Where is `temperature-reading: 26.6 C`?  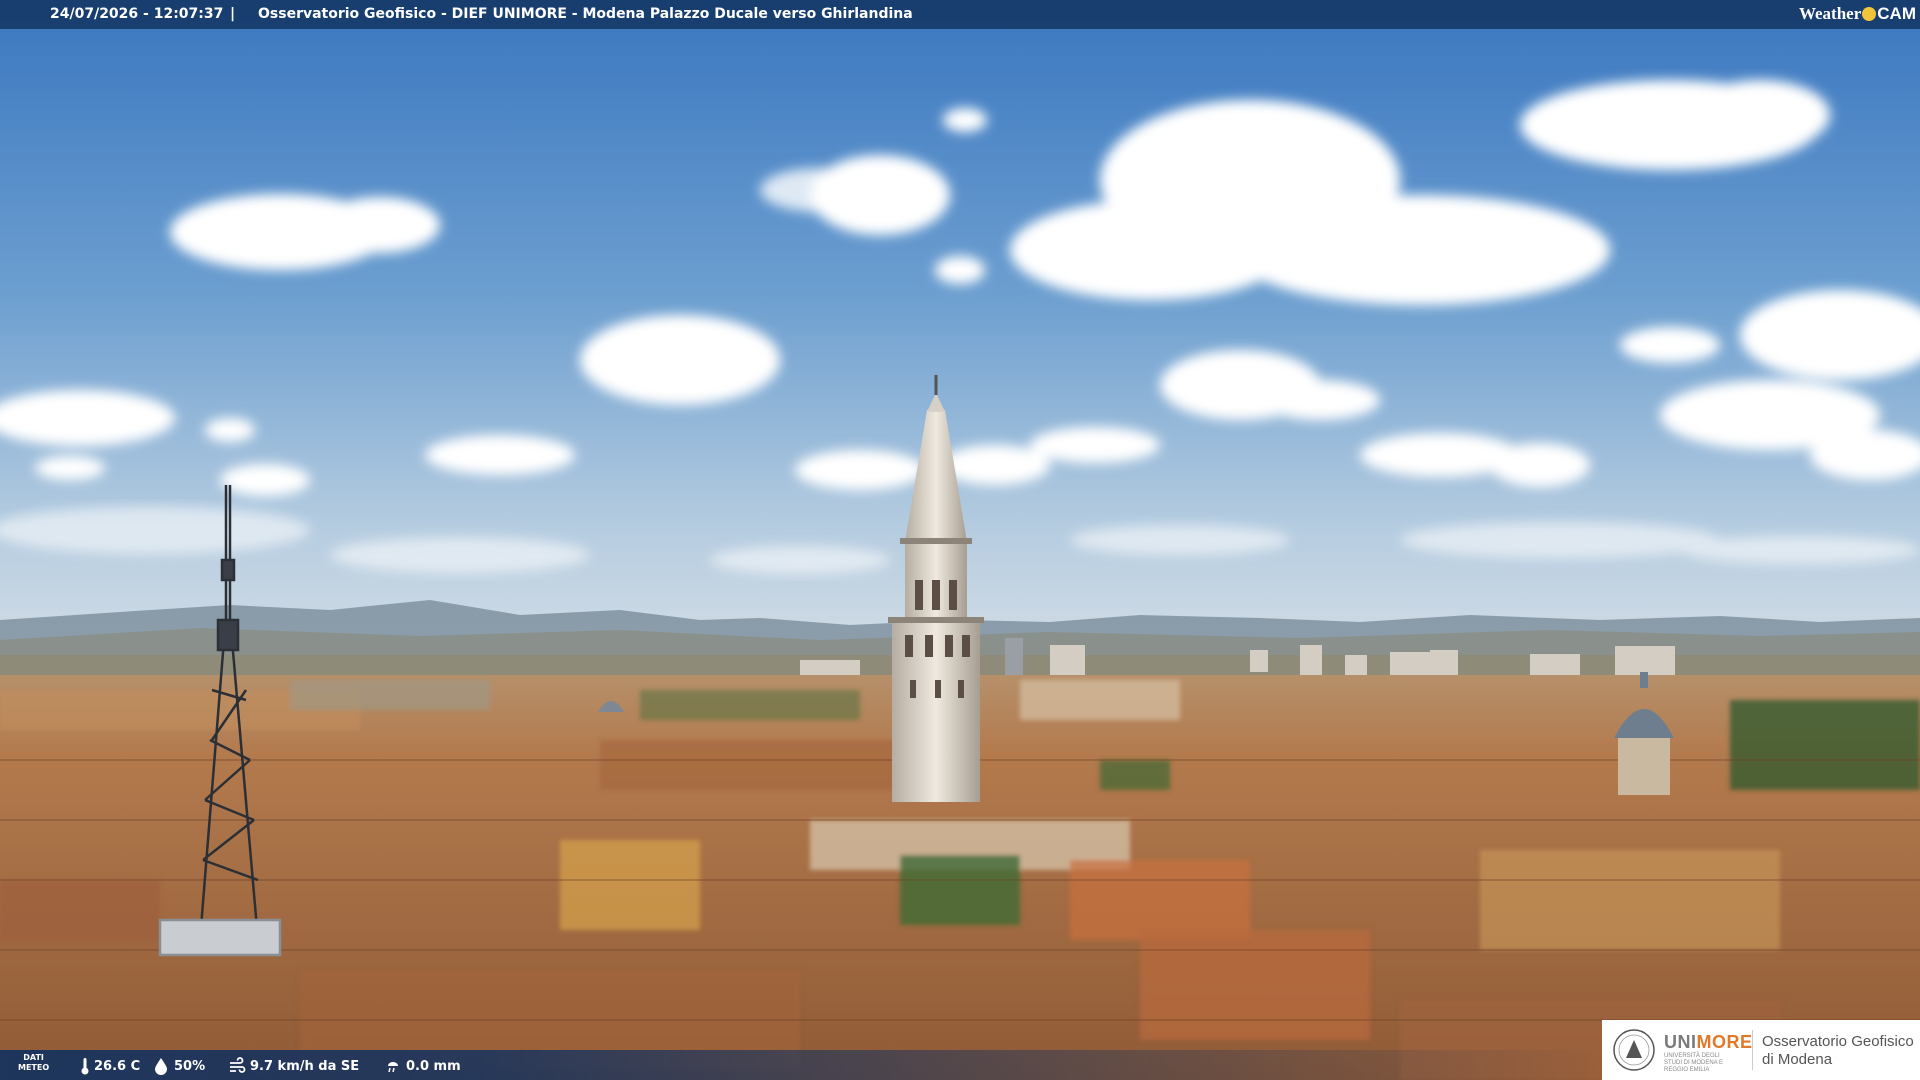 temperature-reading: 26.6 C is located at coordinates (110, 1066).